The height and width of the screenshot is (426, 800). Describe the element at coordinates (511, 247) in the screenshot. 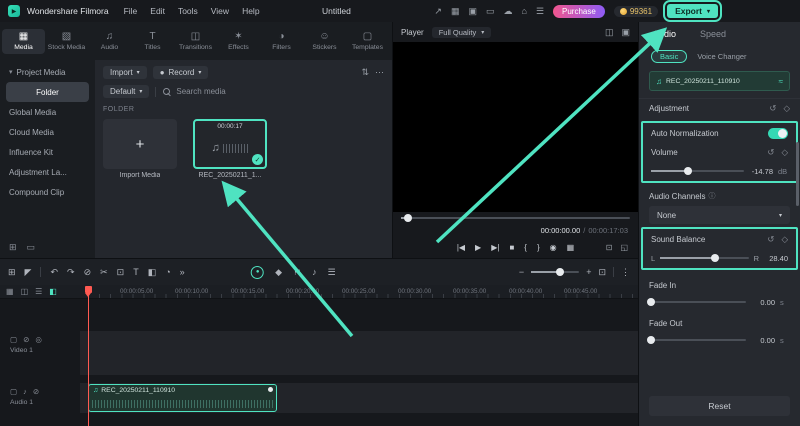

I see `stop-icon: ■` at that location.